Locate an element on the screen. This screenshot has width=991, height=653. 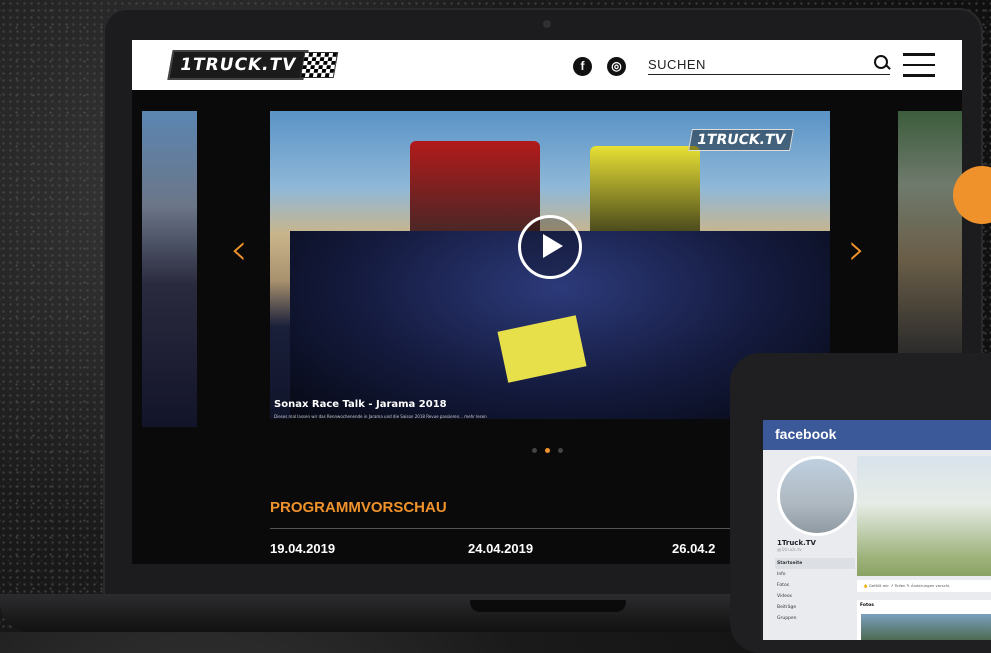
search-icon is located at coordinates (881, 62).